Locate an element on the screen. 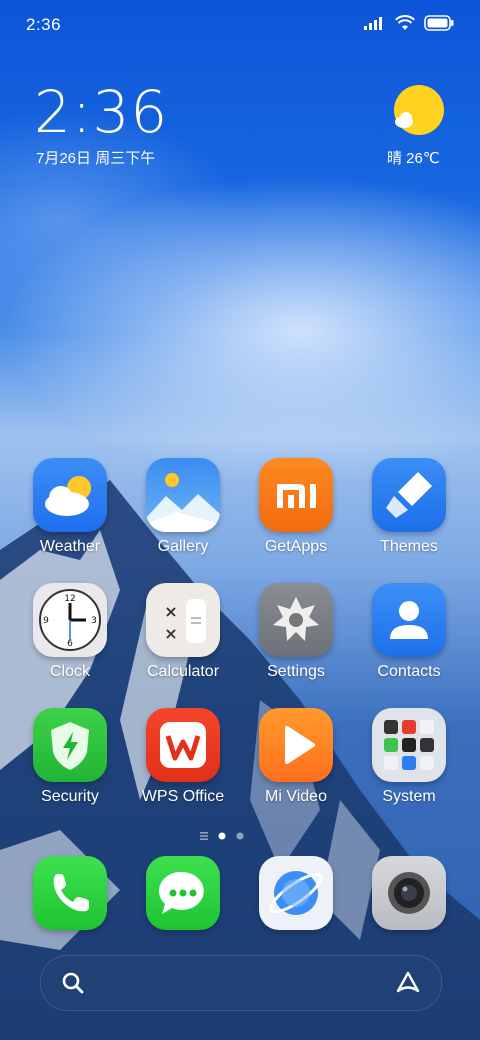 The height and width of the screenshot is (1040, 480). contacts-icon is located at coordinates (409, 620).